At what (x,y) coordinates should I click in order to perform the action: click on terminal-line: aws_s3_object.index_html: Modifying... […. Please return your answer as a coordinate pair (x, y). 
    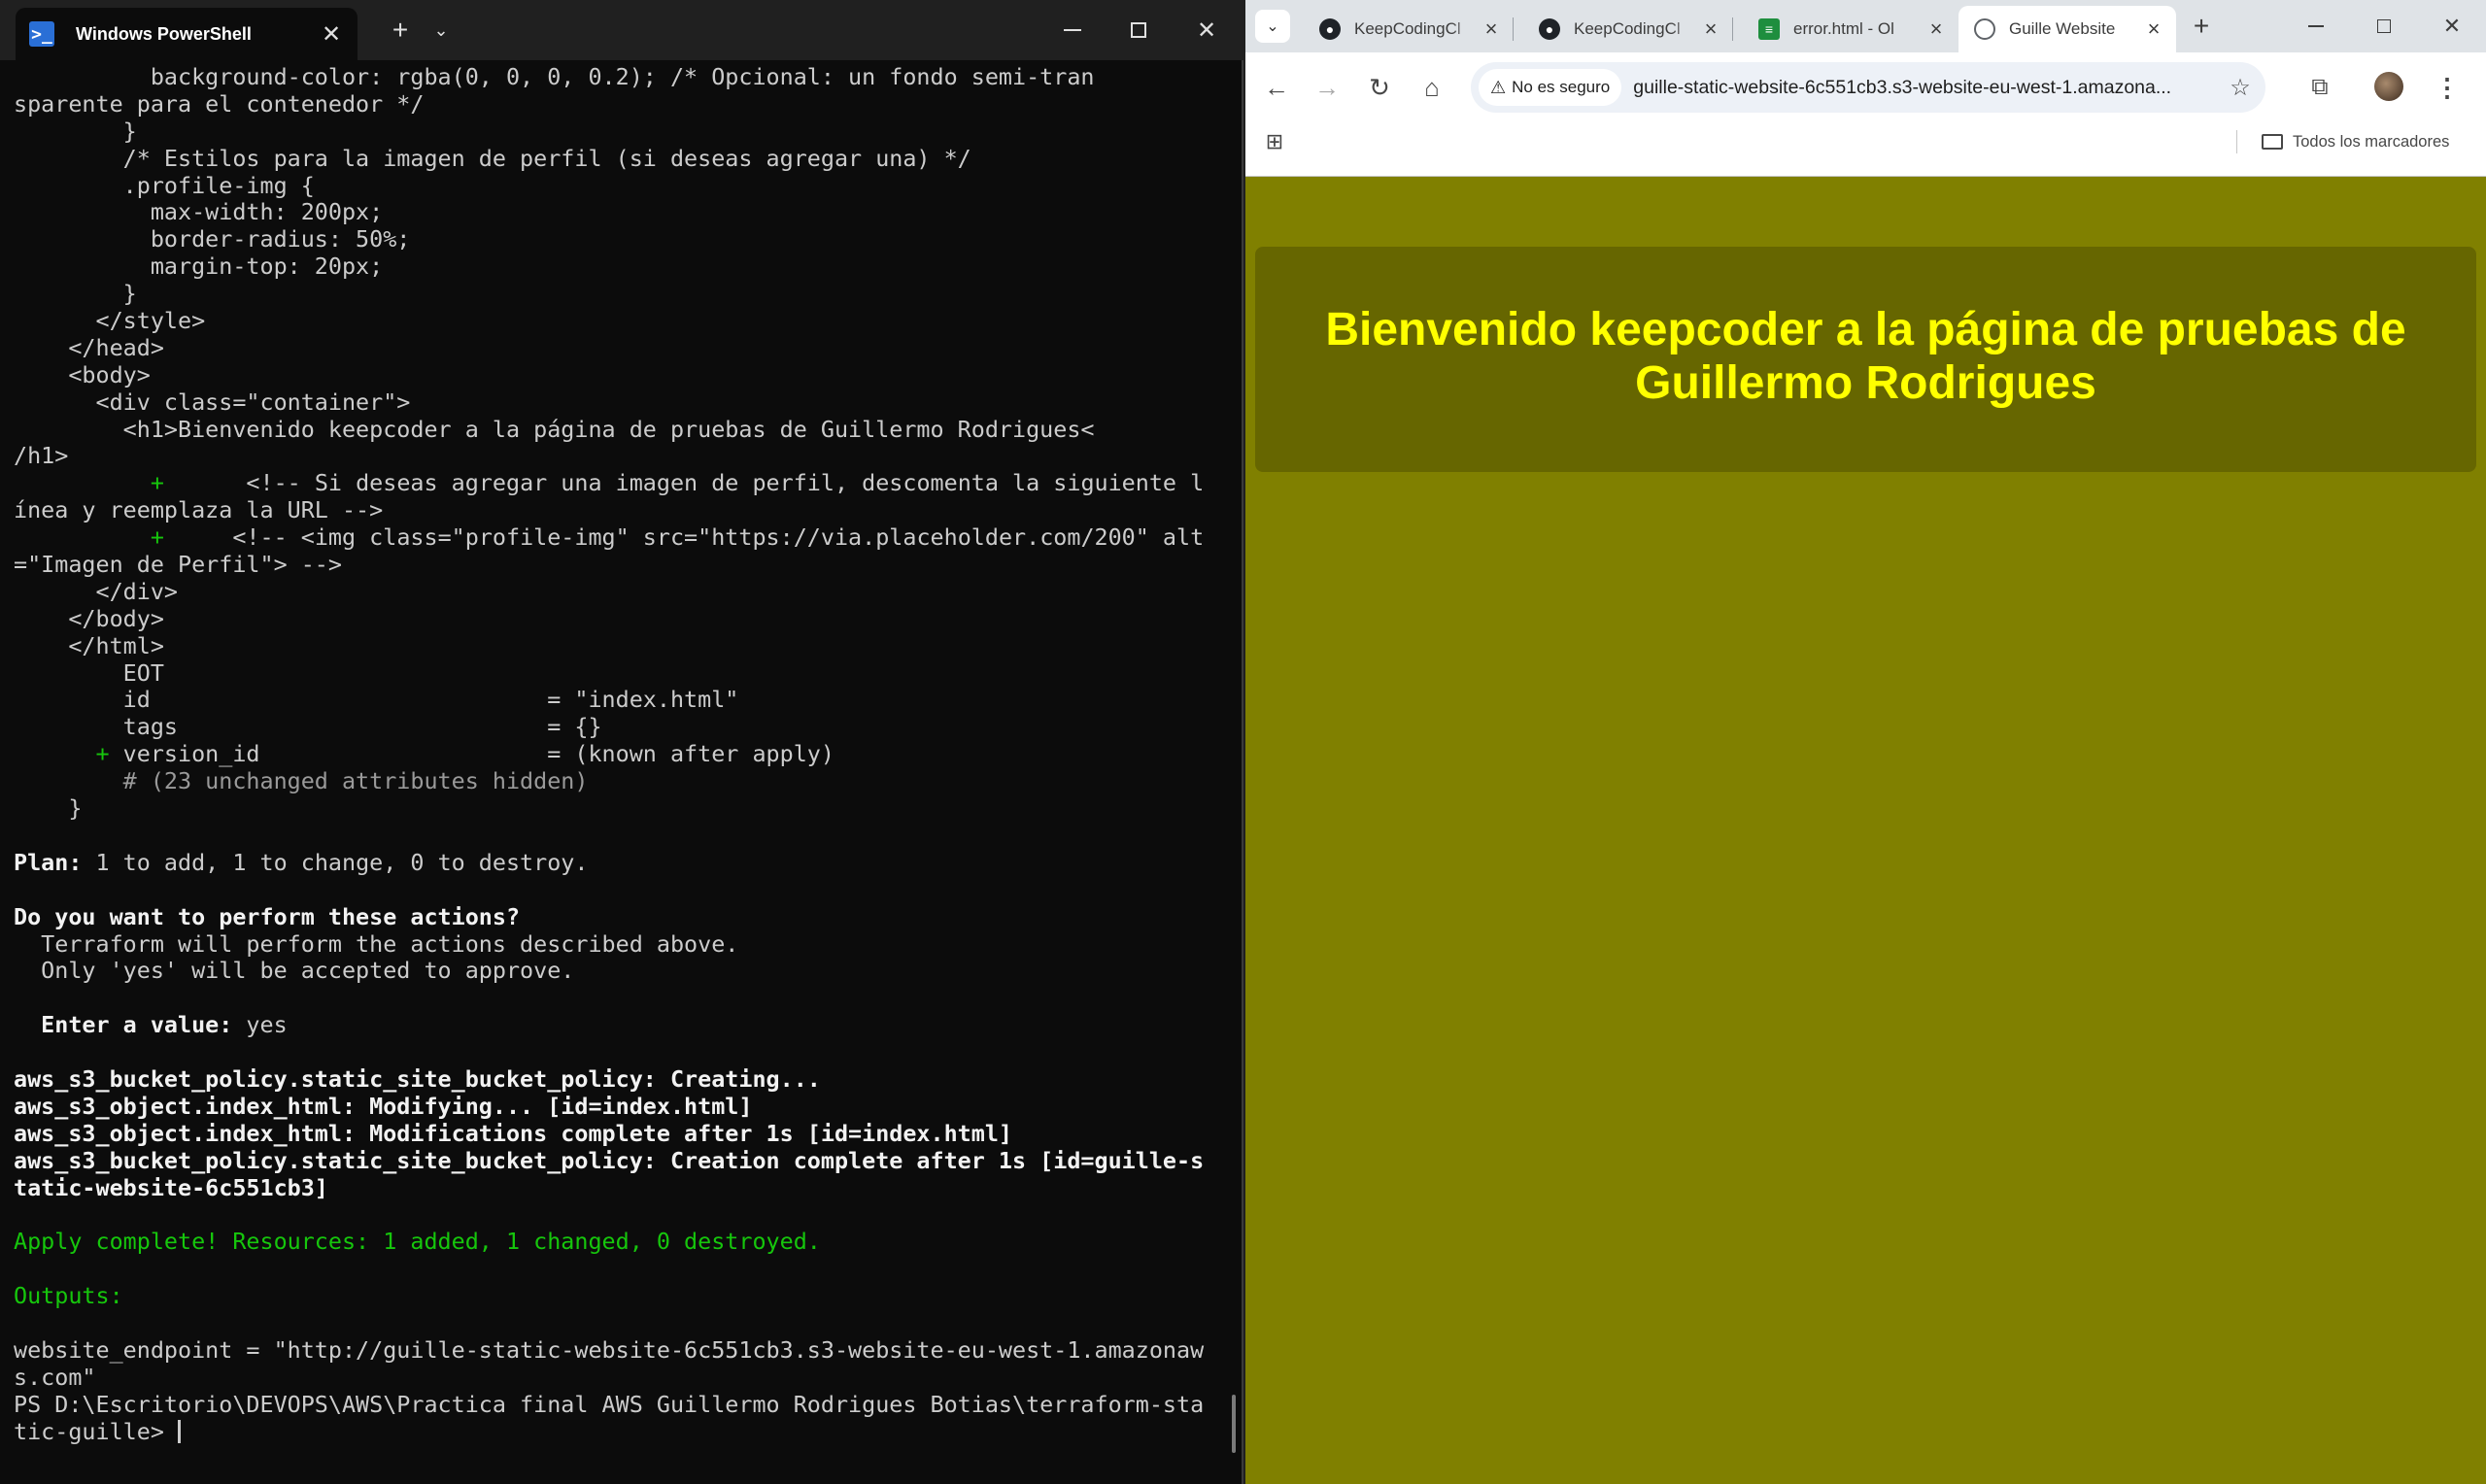
    Looking at the image, I should click on (383, 1106).